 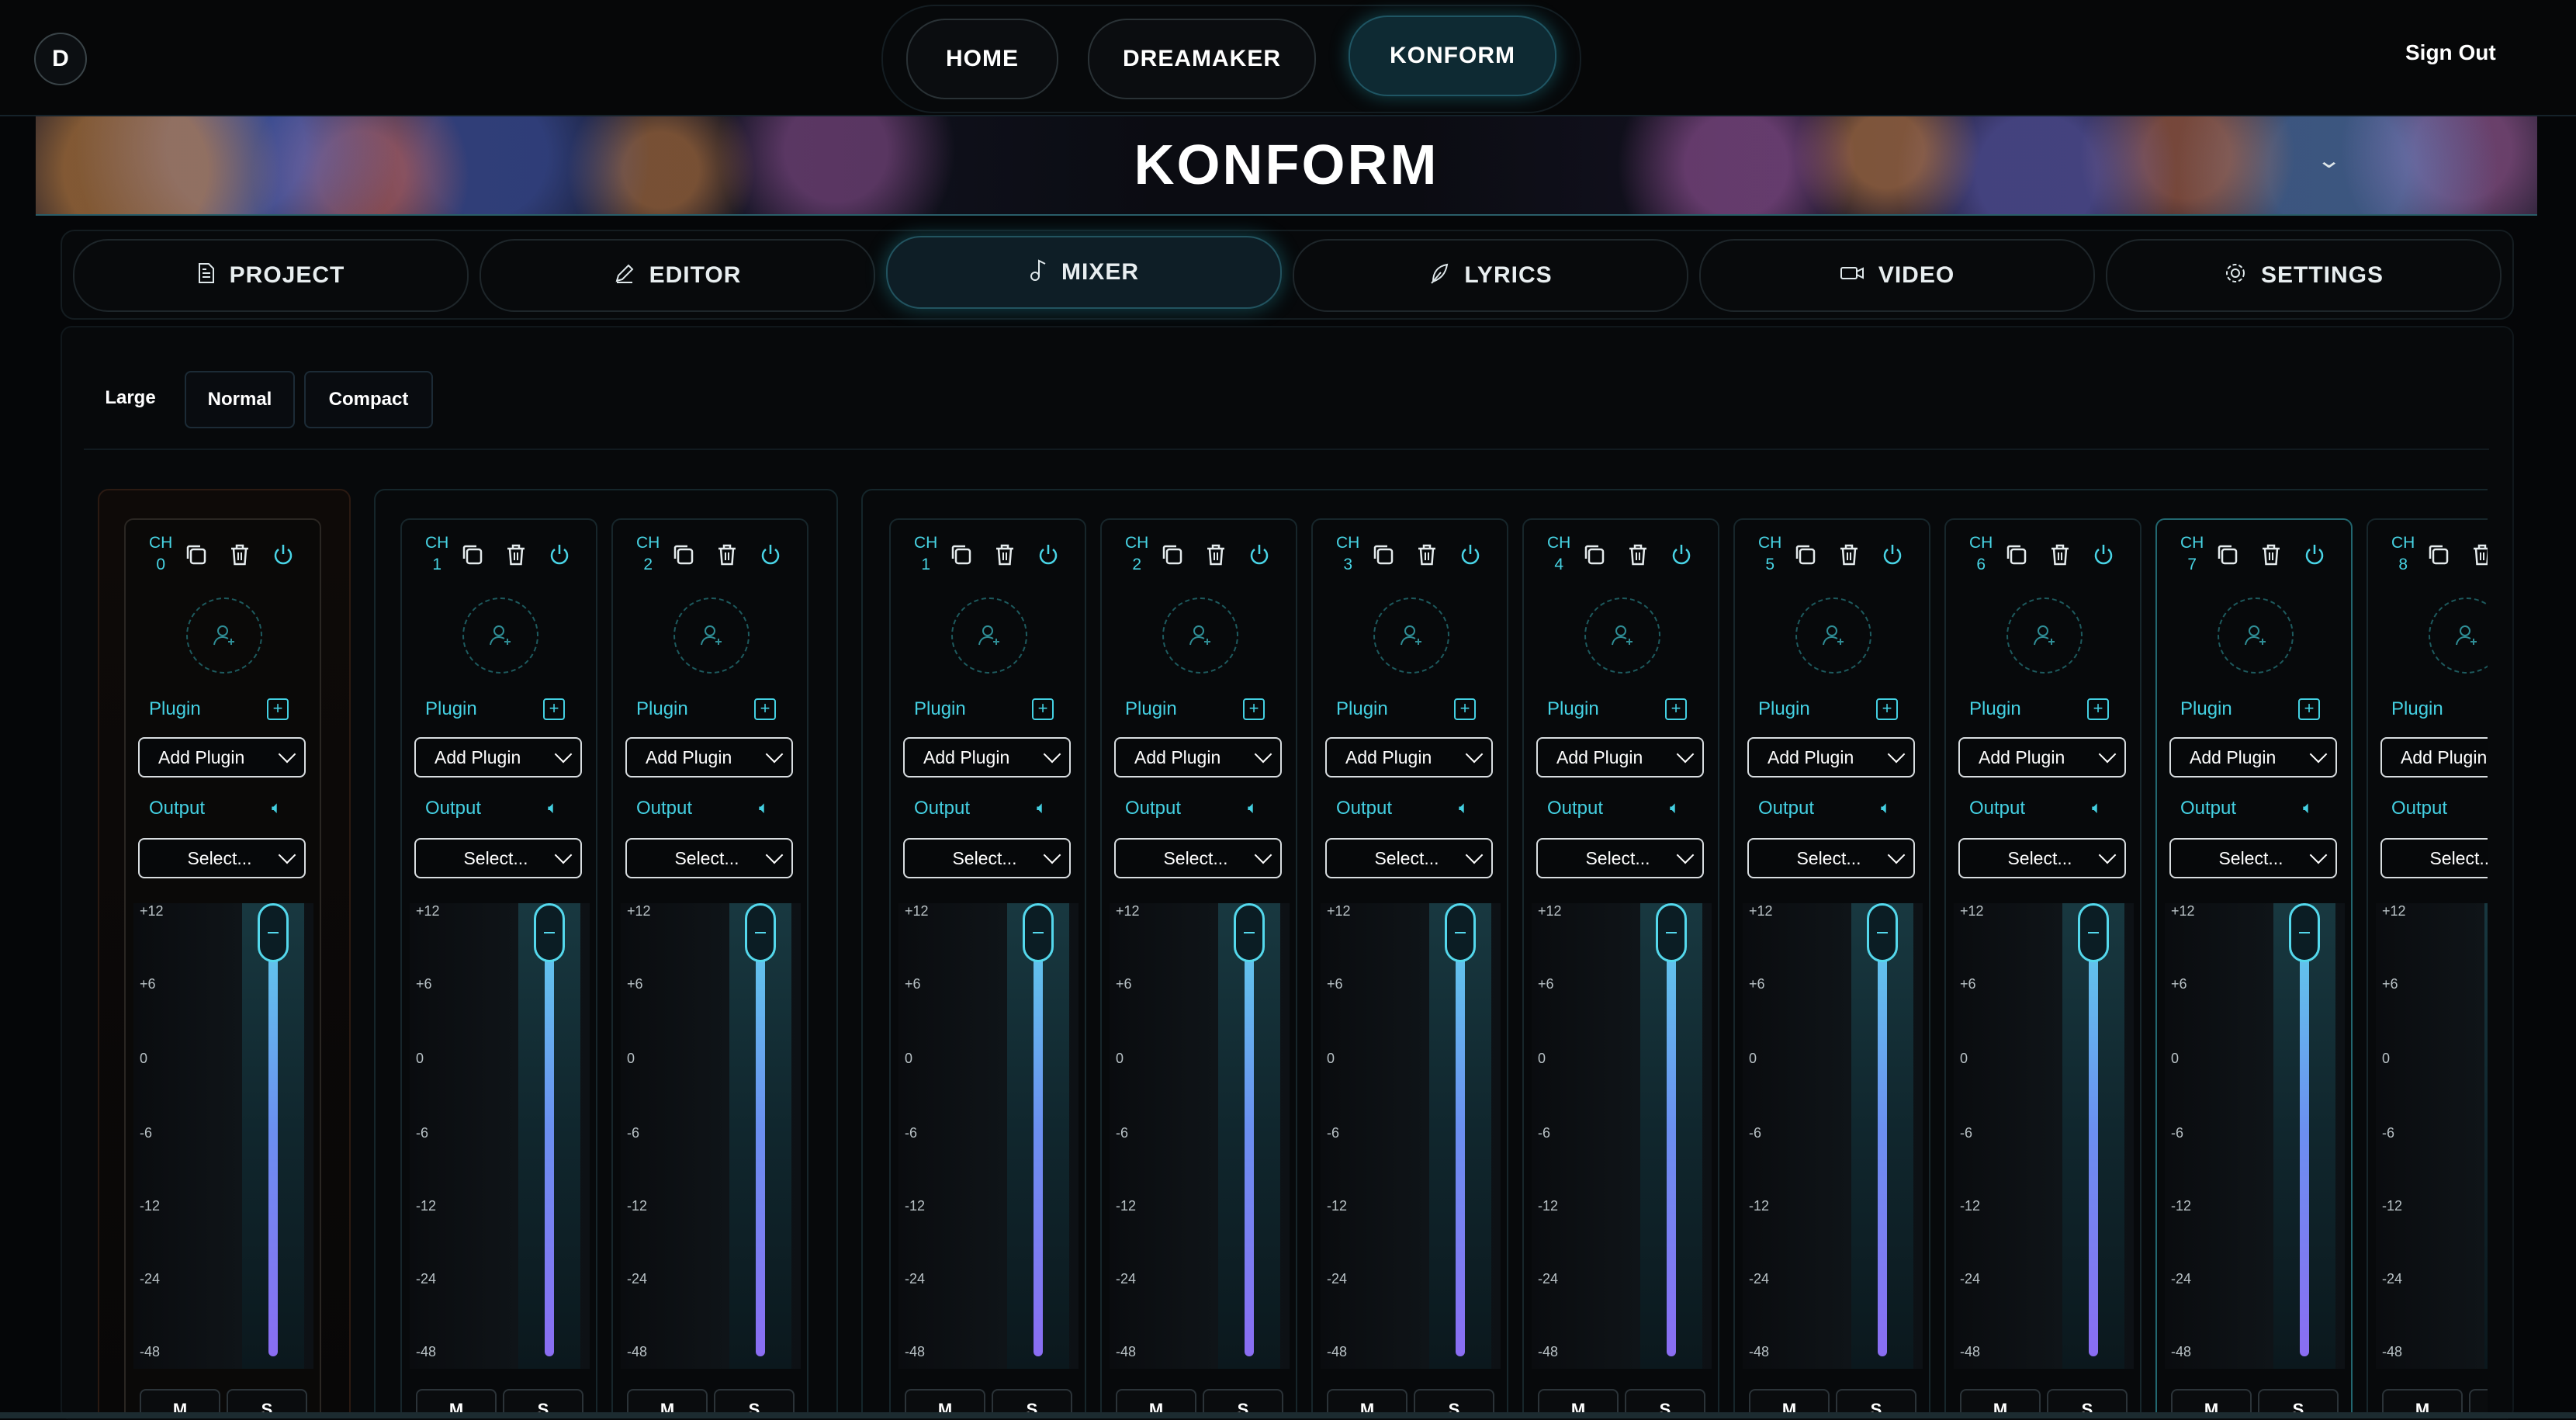 I want to click on size-normal-option: Normal, so click(x=240, y=399).